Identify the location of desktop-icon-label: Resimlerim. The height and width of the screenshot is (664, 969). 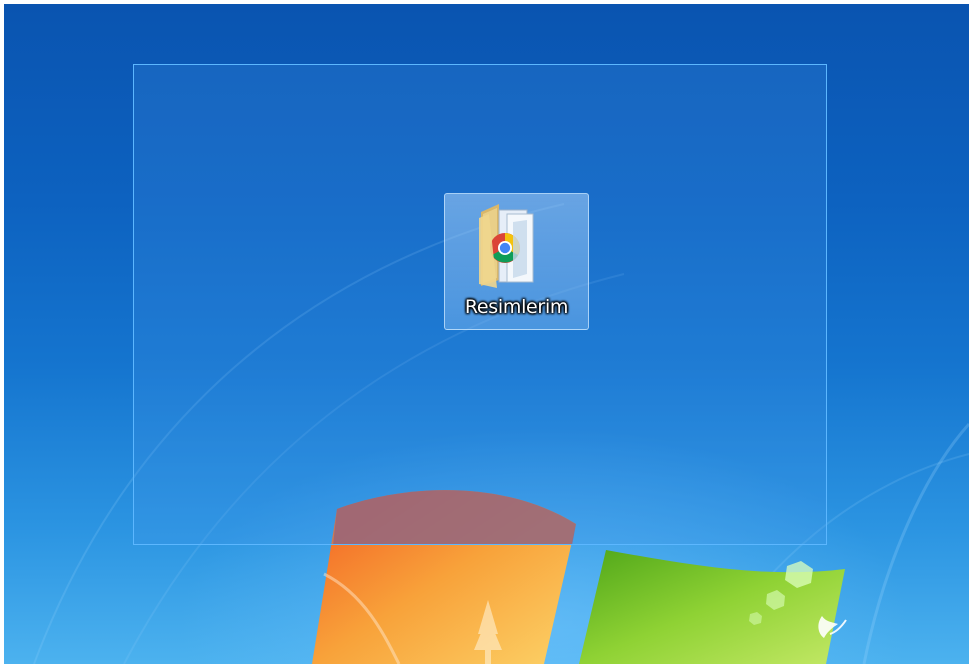
(516, 307).